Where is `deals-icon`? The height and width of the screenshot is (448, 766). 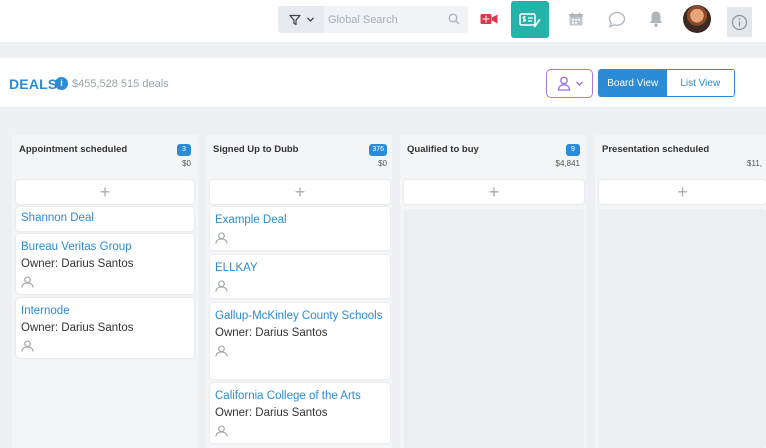 deals-icon is located at coordinates (530, 19).